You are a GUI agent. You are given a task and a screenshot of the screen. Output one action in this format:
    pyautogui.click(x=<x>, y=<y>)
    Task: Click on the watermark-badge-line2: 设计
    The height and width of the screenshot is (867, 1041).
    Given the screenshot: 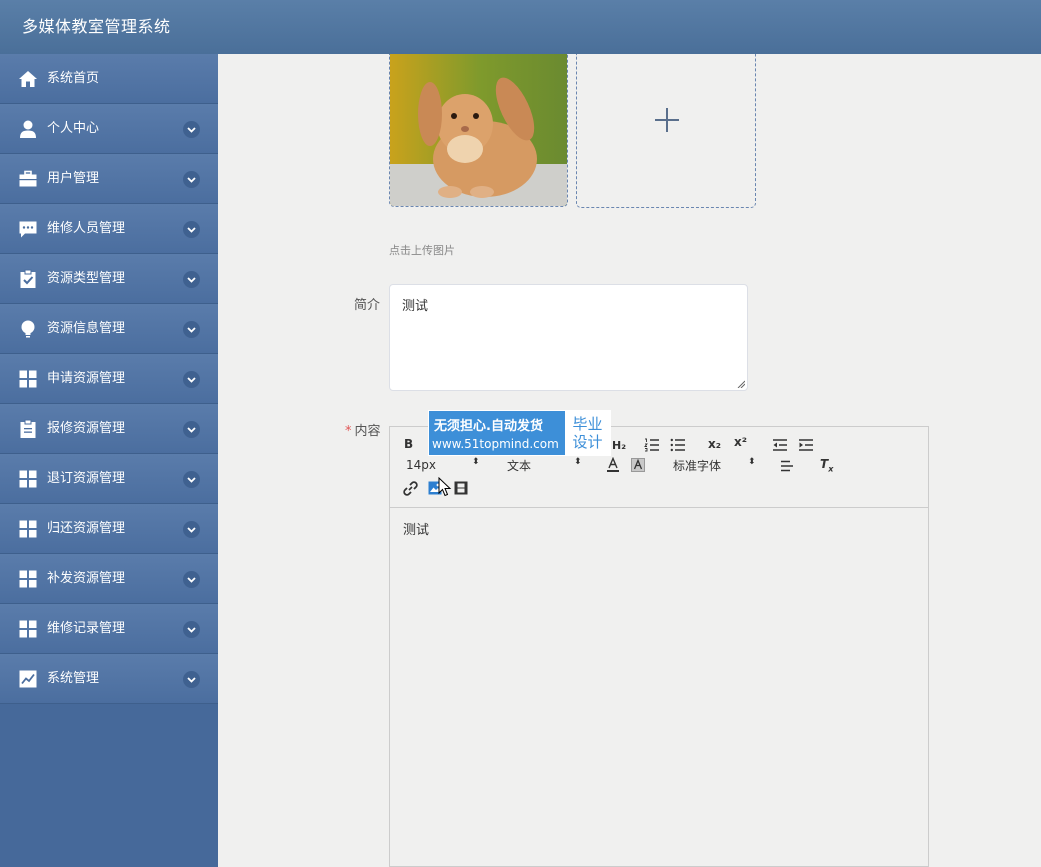 What is the action you would take?
    pyautogui.click(x=587, y=442)
    